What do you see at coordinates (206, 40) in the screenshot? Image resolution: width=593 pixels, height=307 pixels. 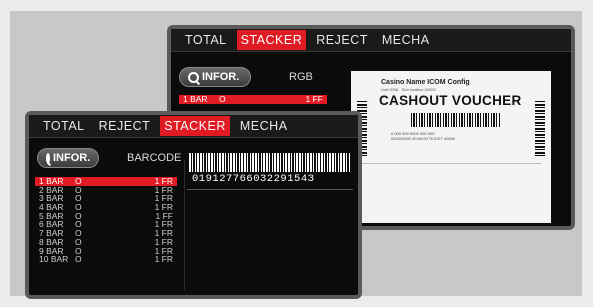 I see `back-tab-total: TOTAL` at bounding box center [206, 40].